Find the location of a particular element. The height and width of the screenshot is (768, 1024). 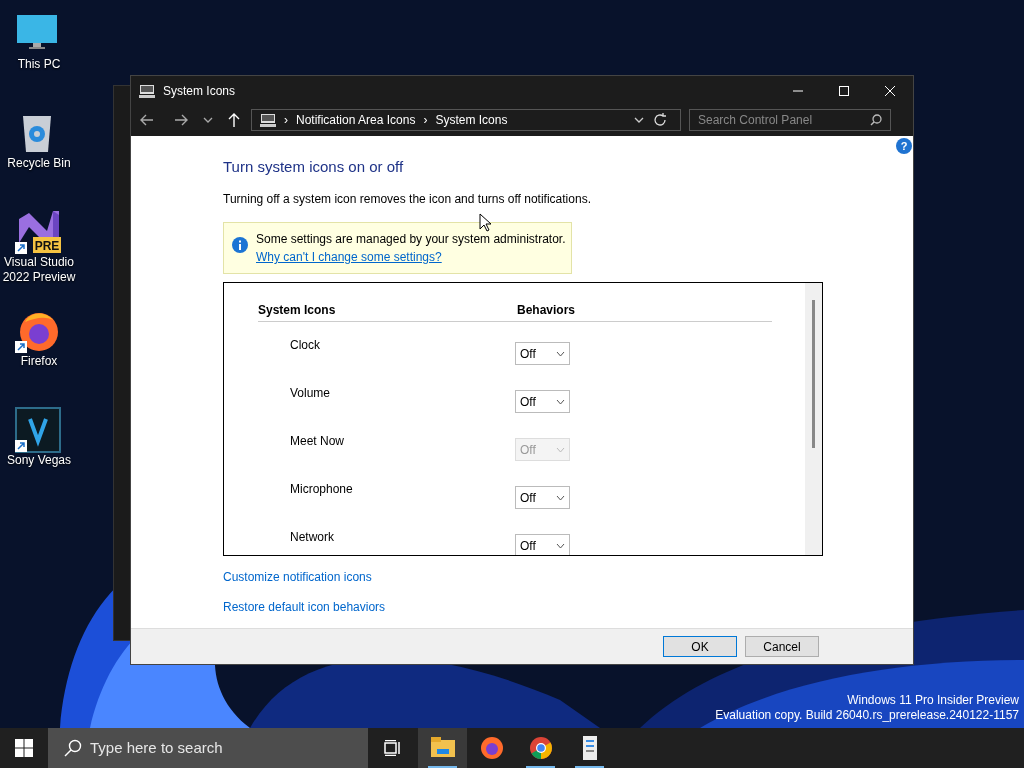

up-icon is located at coordinates (234, 120).